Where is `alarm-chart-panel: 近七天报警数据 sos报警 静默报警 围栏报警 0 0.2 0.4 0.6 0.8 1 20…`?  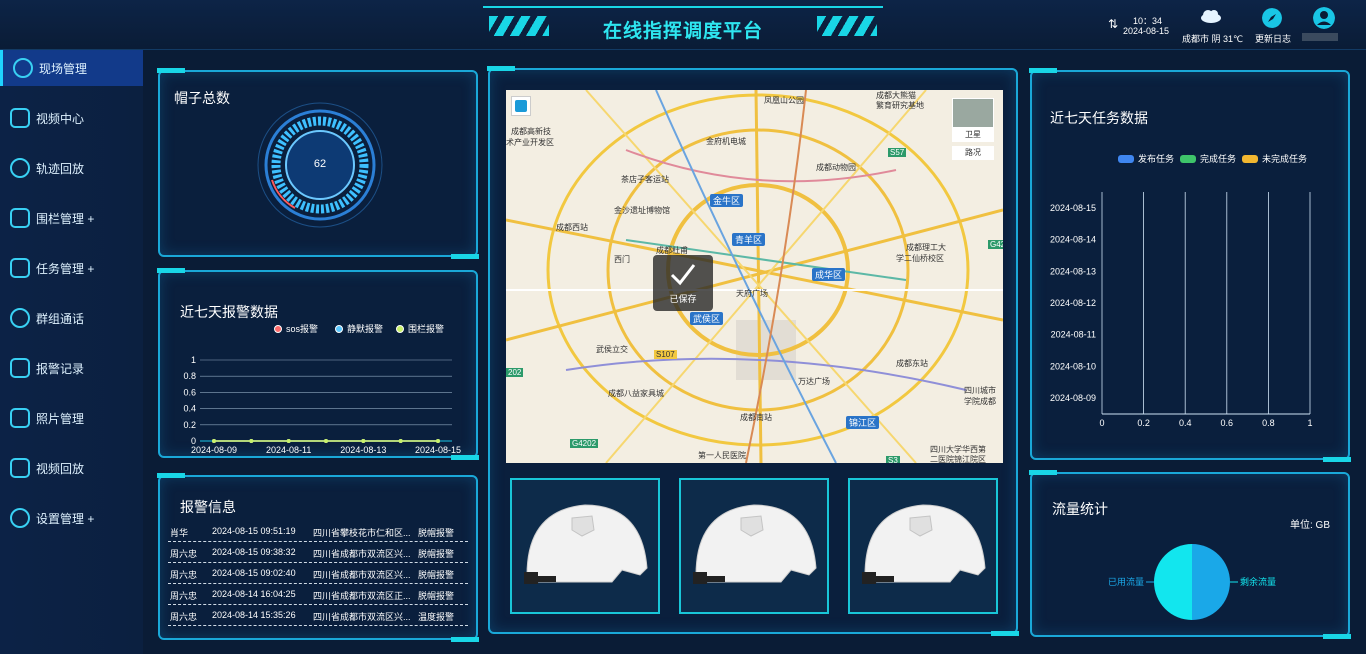 alarm-chart-panel: 近七天报警数据 sos报警 静默报警 围栏报警 0 0.2 0.4 0.6 0.8 1 20… is located at coordinates (318, 364).